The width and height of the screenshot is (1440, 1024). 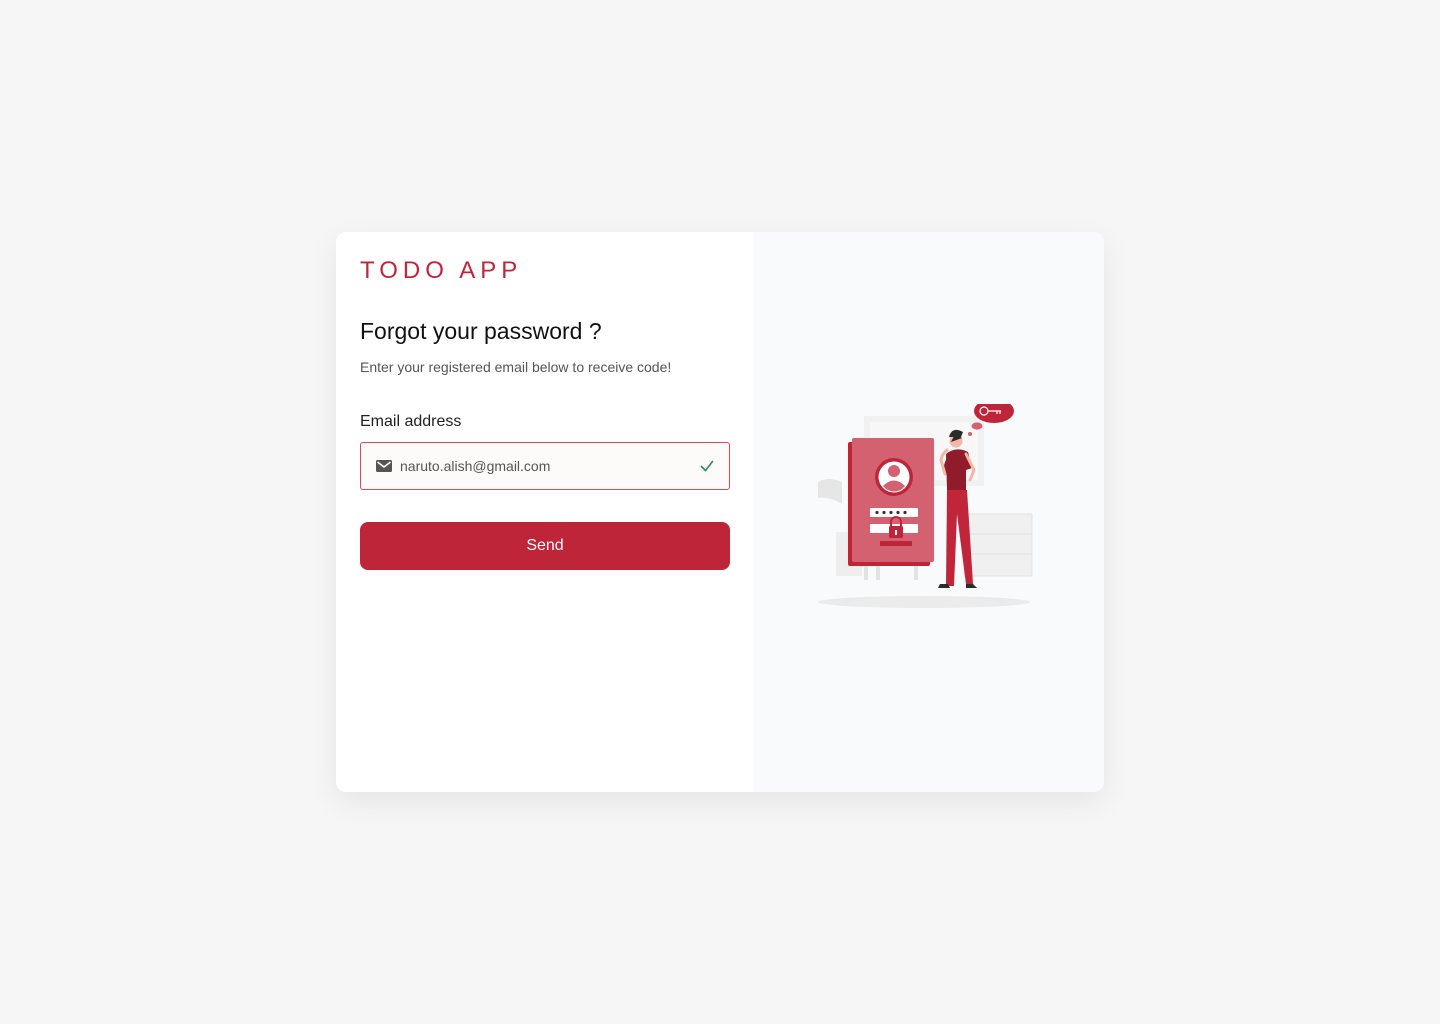 What do you see at coordinates (481, 331) in the screenshot?
I see `page-title: Forgot your password ?` at bounding box center [481, 331].